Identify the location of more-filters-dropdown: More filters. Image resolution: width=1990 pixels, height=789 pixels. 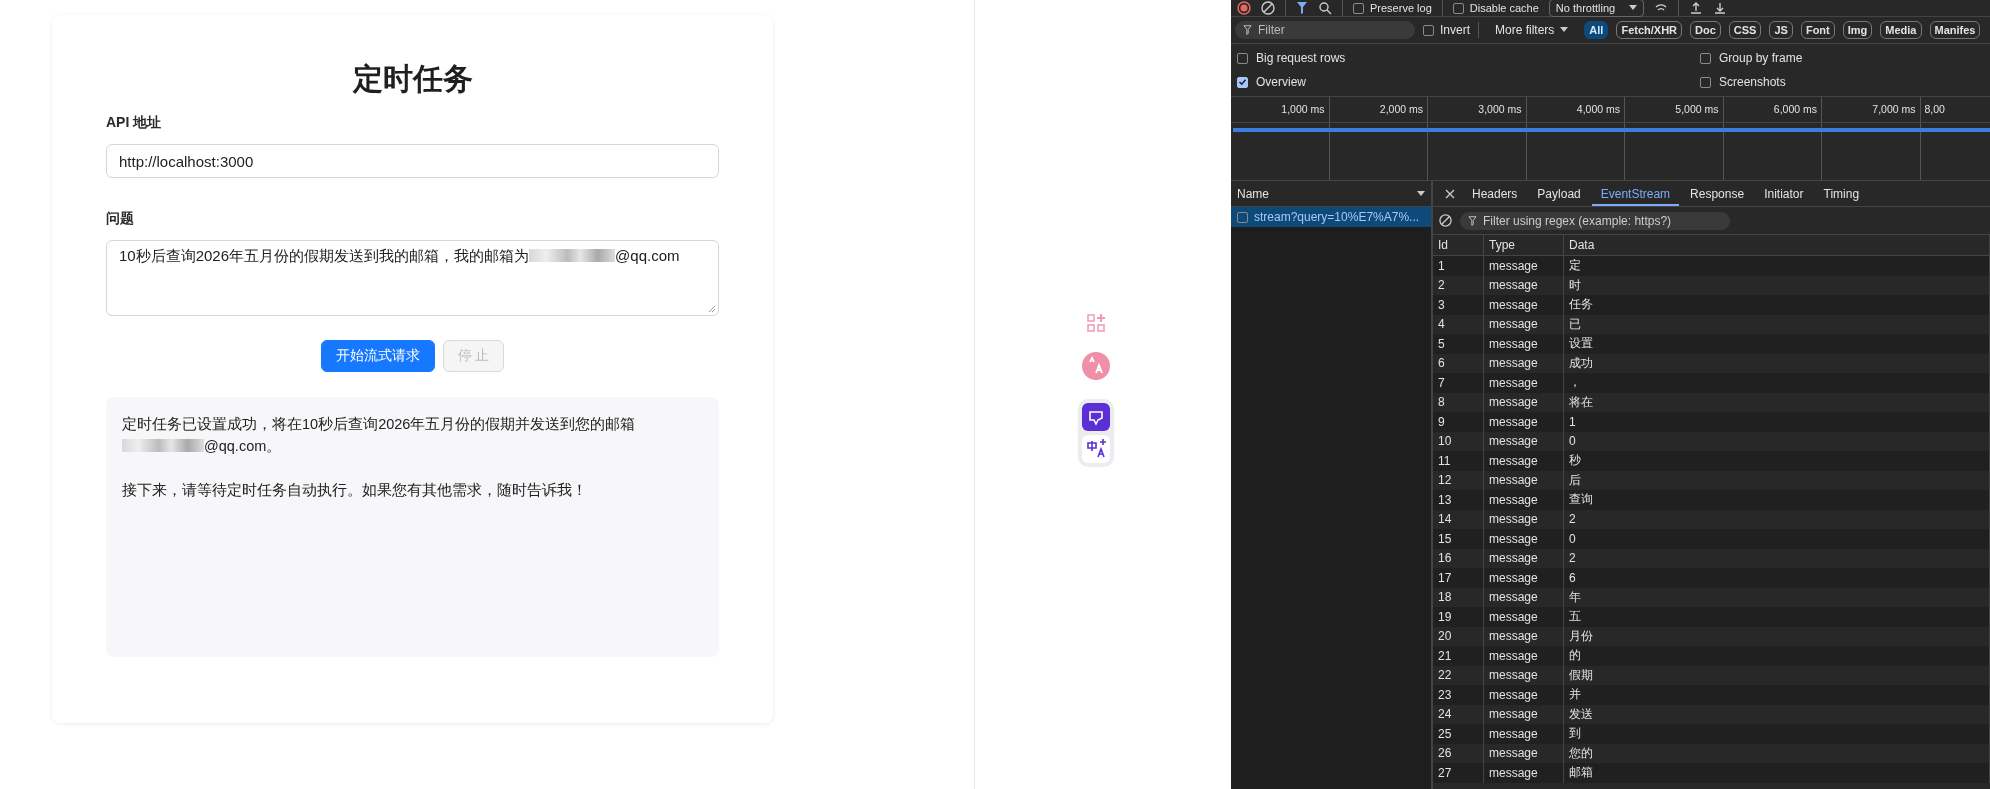
(1532, 30).